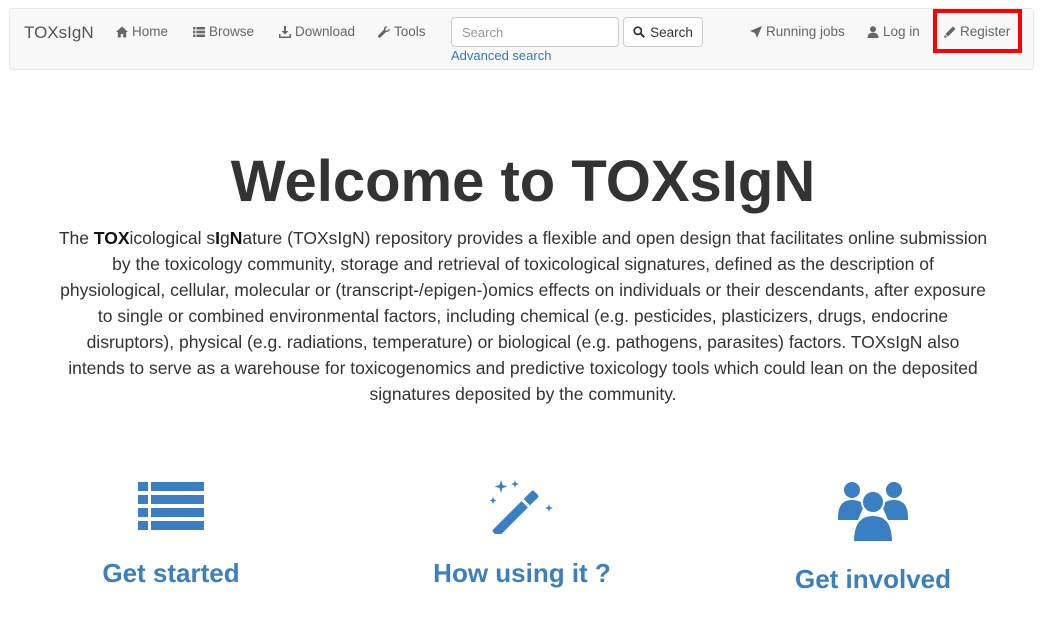 Image resolution: width=1046 pixels, height=625 pixels. I want to click on home-icon, so click(122, 31).